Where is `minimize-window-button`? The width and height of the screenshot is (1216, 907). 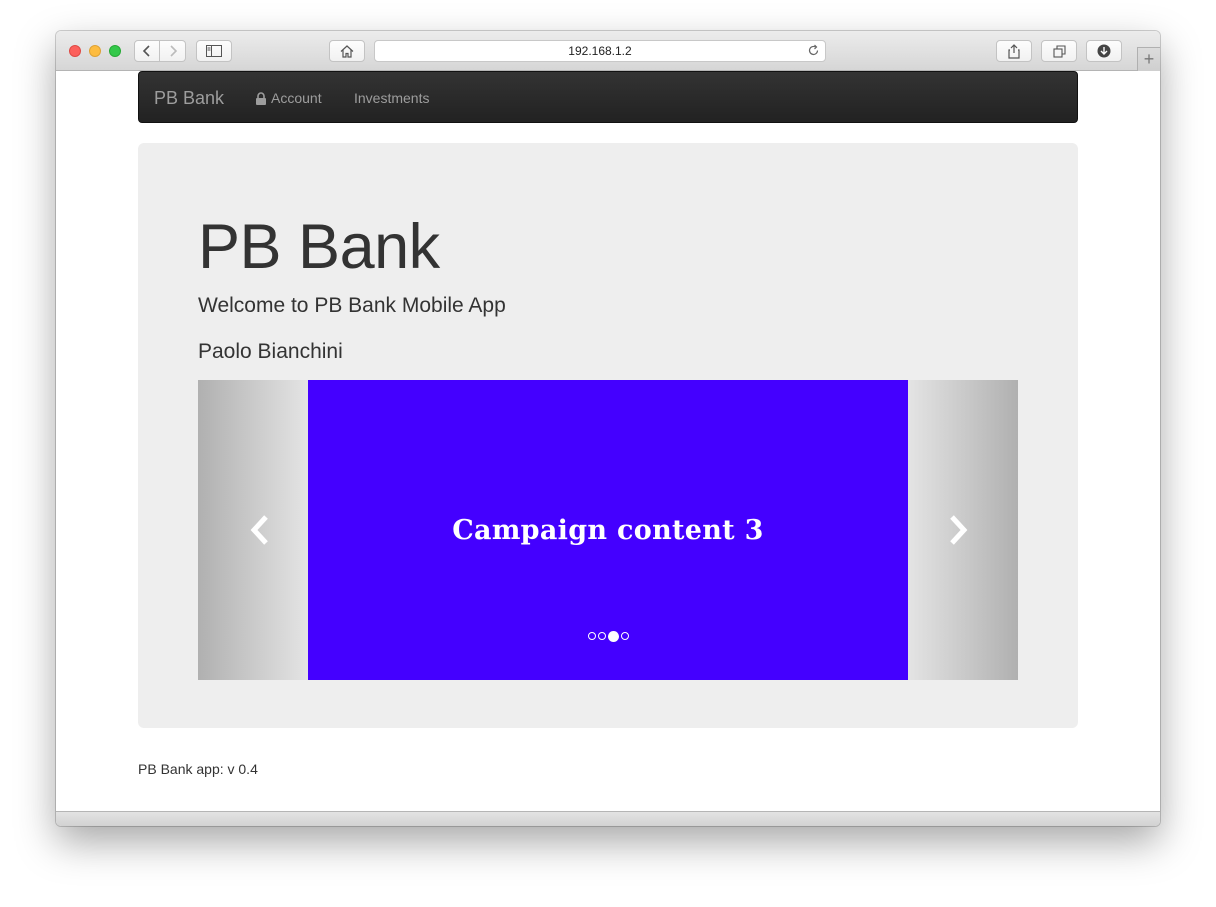
minimize-window-button is located at coordinates (95, 51).